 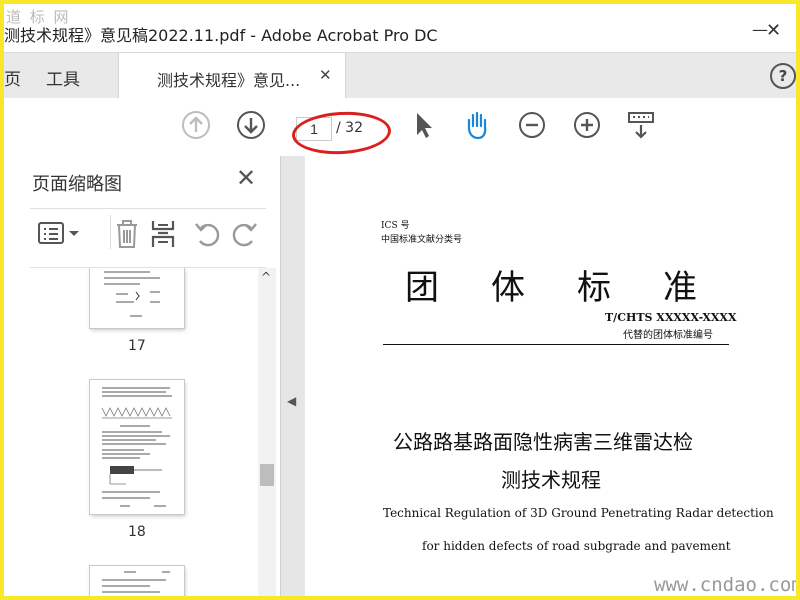 What do you see at coordinates (63, 77) in the screenshot?
I see `tab-tools: 工具` at bounding box center [63, 77].